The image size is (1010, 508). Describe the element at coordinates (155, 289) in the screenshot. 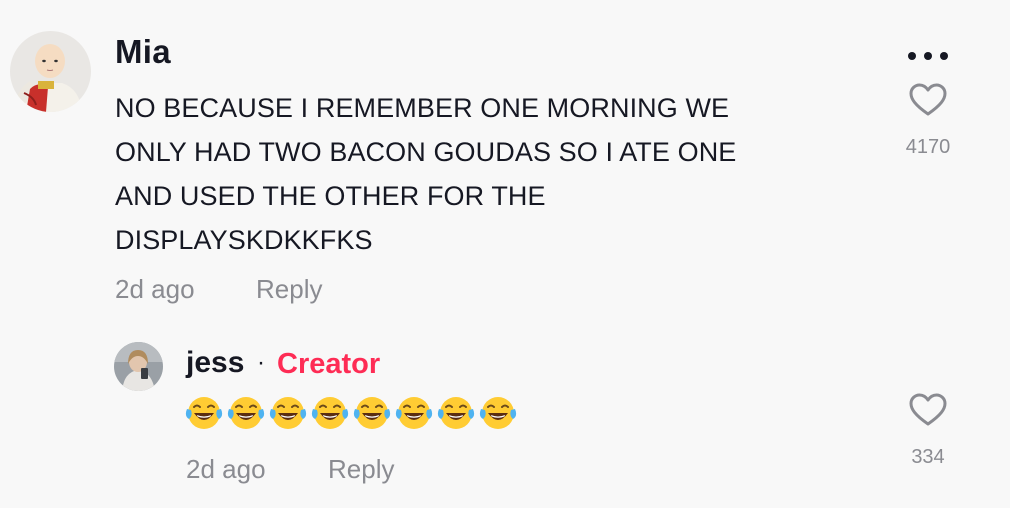

I see `comment-timestamp: 2d ago` at that location.